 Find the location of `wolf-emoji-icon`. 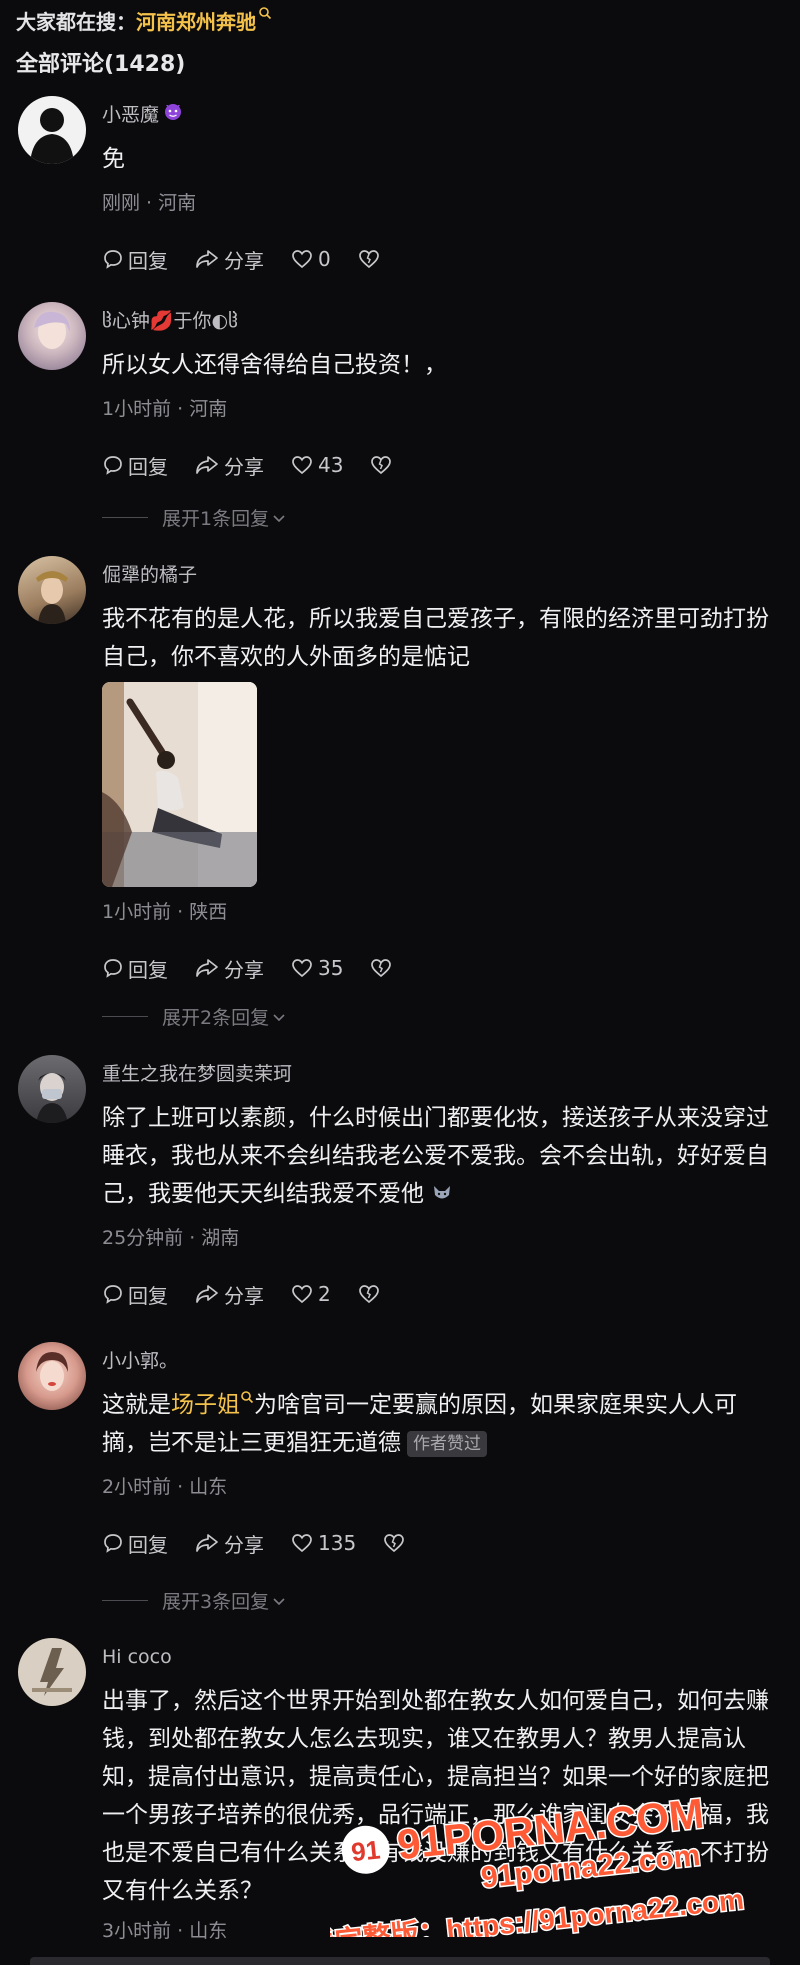

wolf-emoji-icon is located at coordinates (442, 1194).